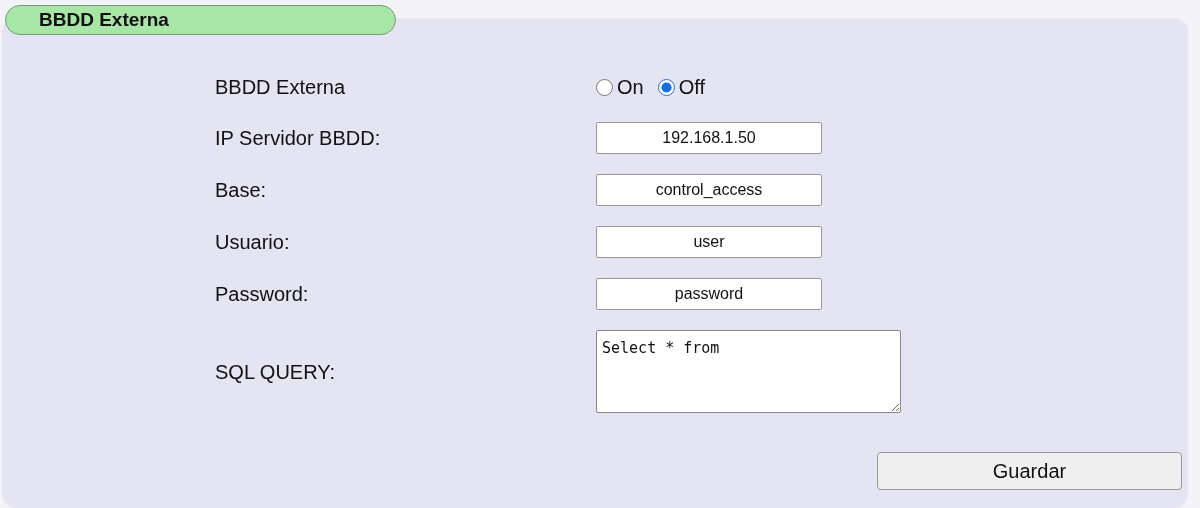 This screenshot has width=1200, height=508. What do you see at coordinates (241, 190) in the screenshot?
I see `field-label: Base:` at bounding box center [241, 190].